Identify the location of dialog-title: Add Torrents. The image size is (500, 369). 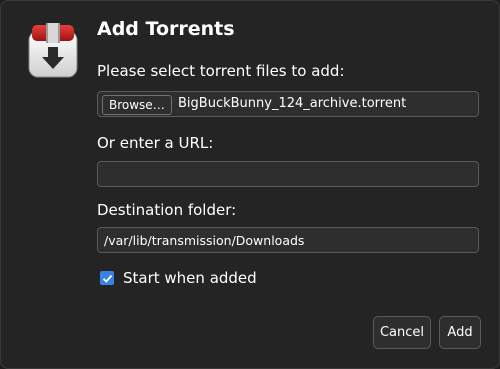
(166, 29).